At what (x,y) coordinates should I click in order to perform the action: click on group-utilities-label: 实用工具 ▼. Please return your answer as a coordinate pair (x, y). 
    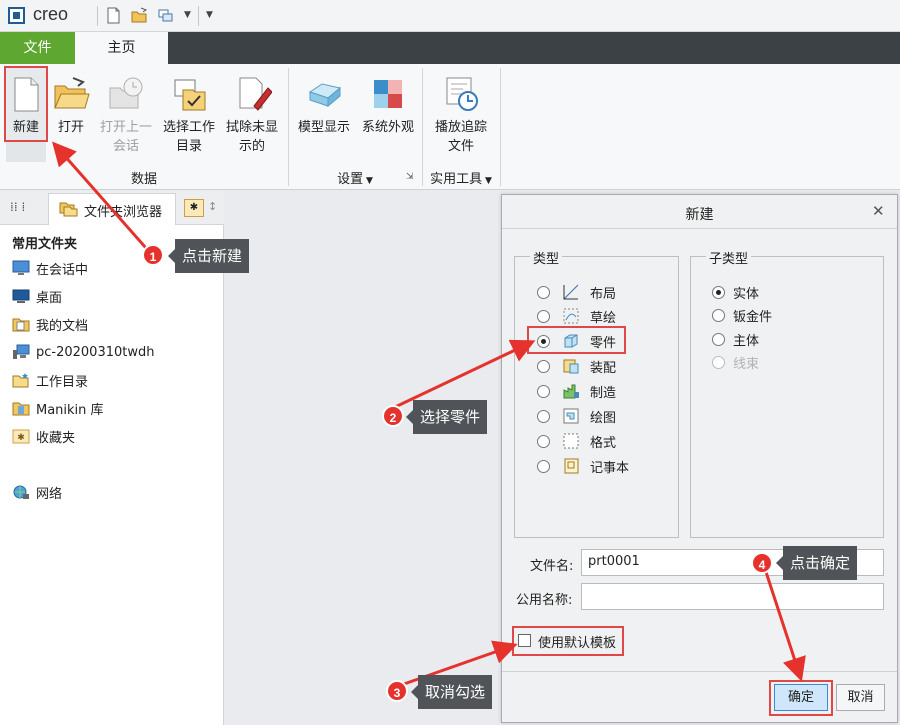
    Looking at the image, I should click on (461, 177).